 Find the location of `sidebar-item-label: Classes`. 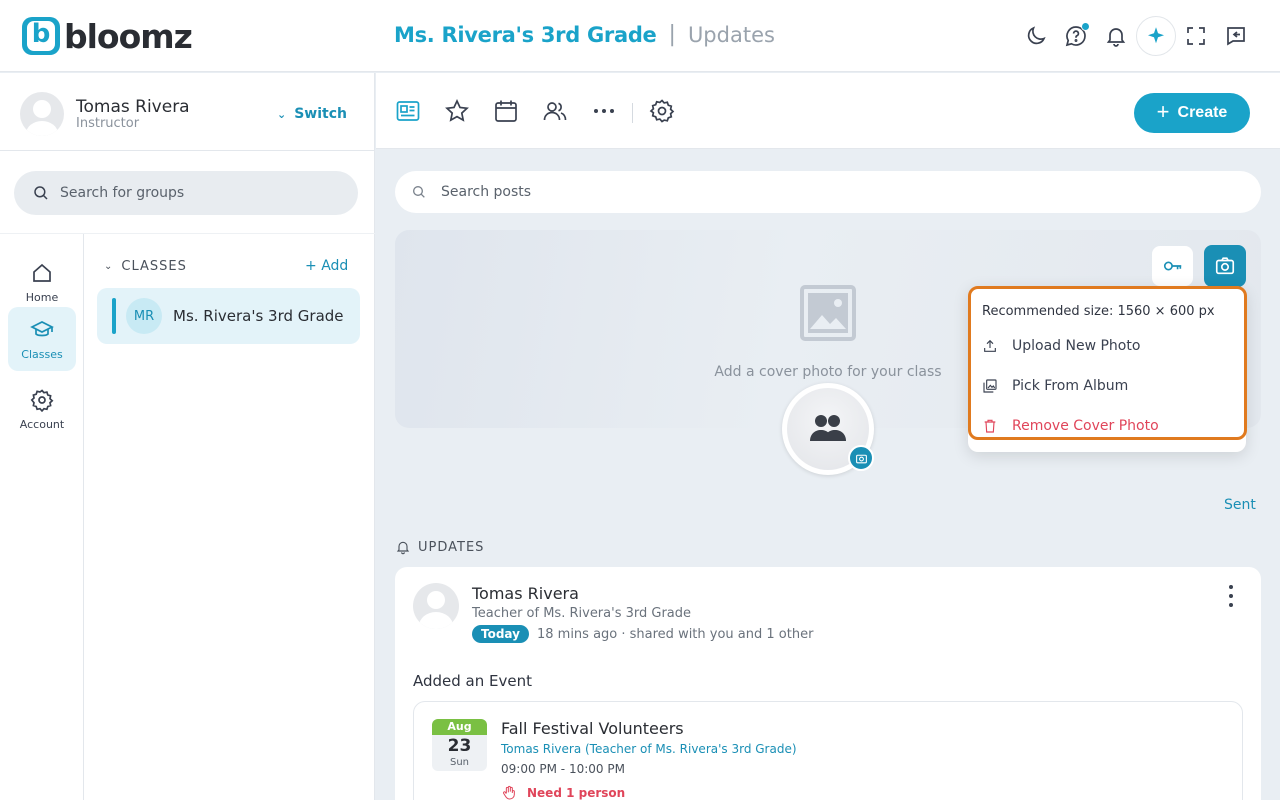

sidebar-item-label: Classes is located at coordinates (42, 354).